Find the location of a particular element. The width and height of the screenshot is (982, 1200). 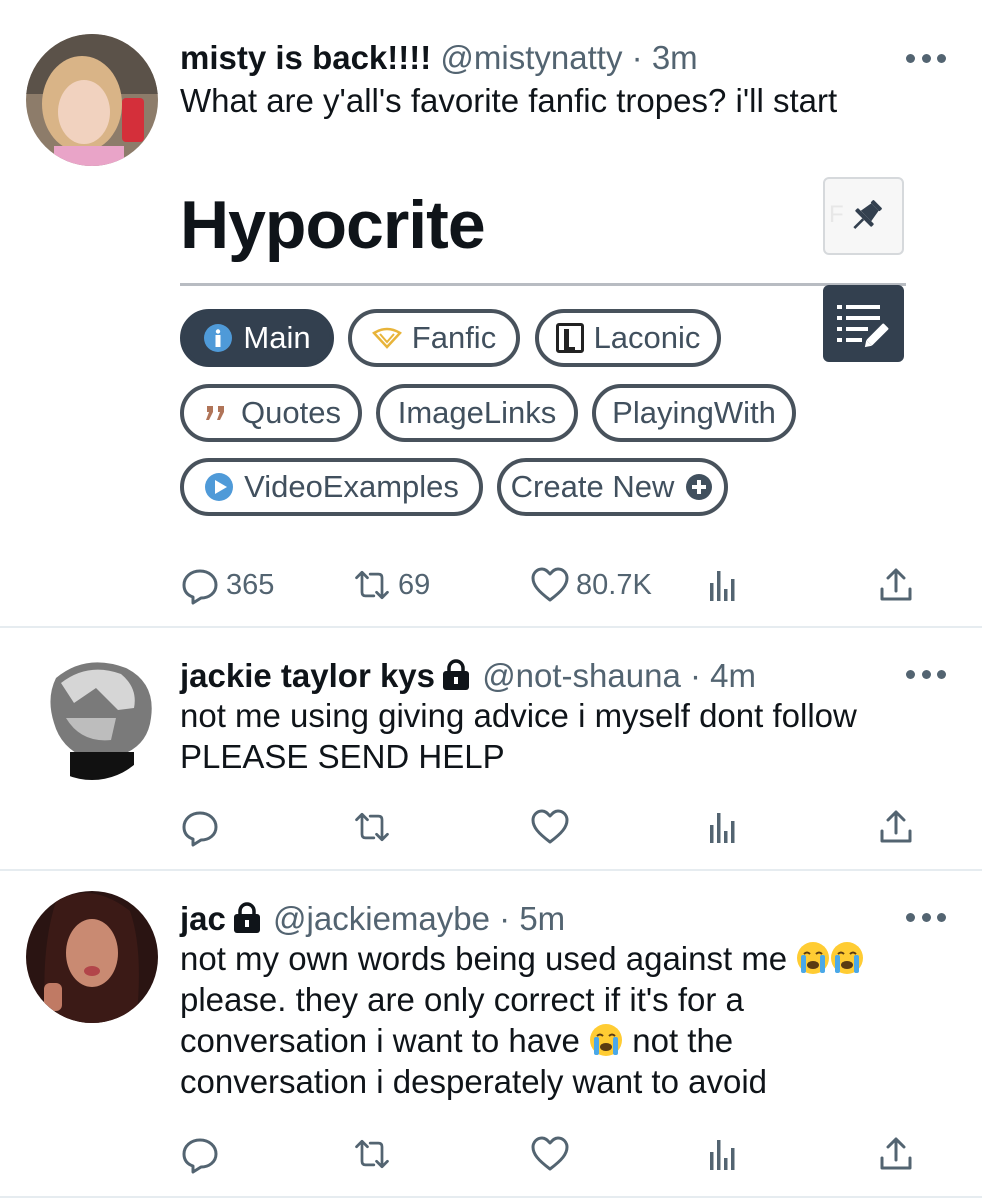

chip-label: ImageLinks is located at coordinates (477, 412).